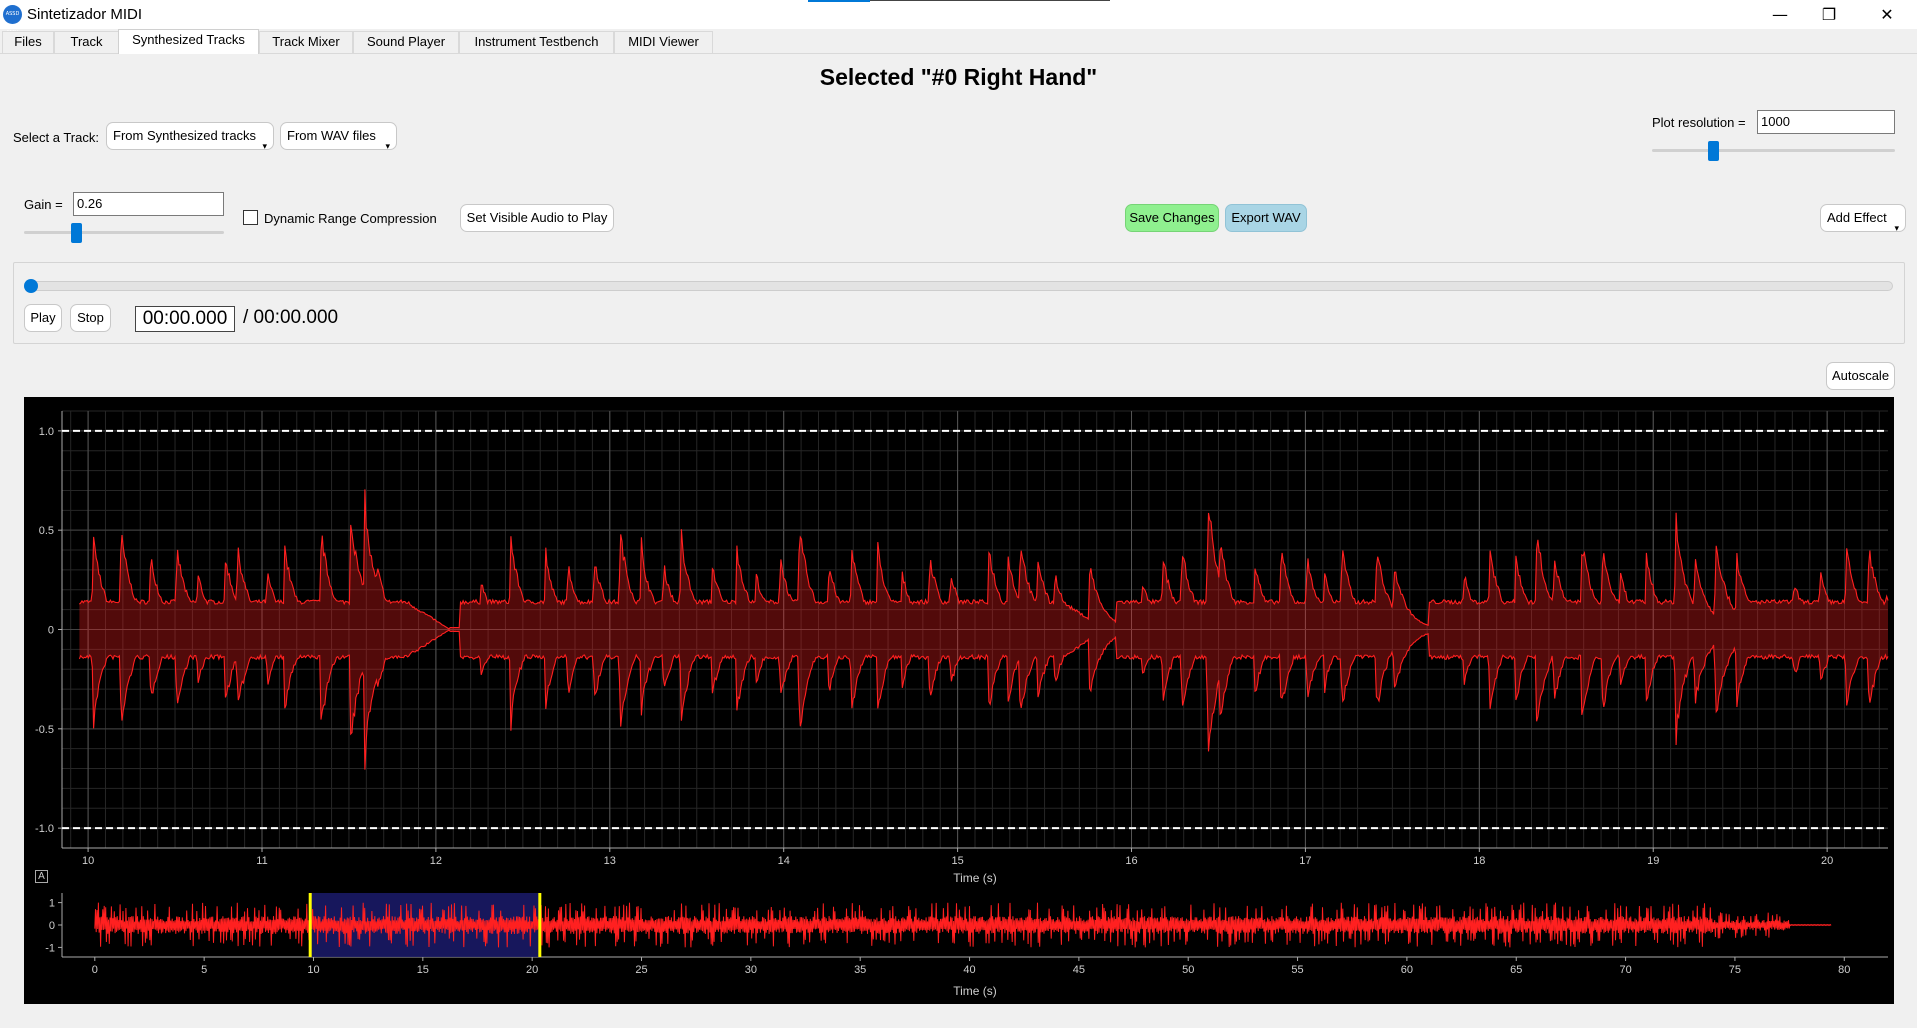 This screenshot has height=1028, width=1917. Describe the element at coordinates (1780, 14) in the screenshot. I see `minimize-button: —` at that location.